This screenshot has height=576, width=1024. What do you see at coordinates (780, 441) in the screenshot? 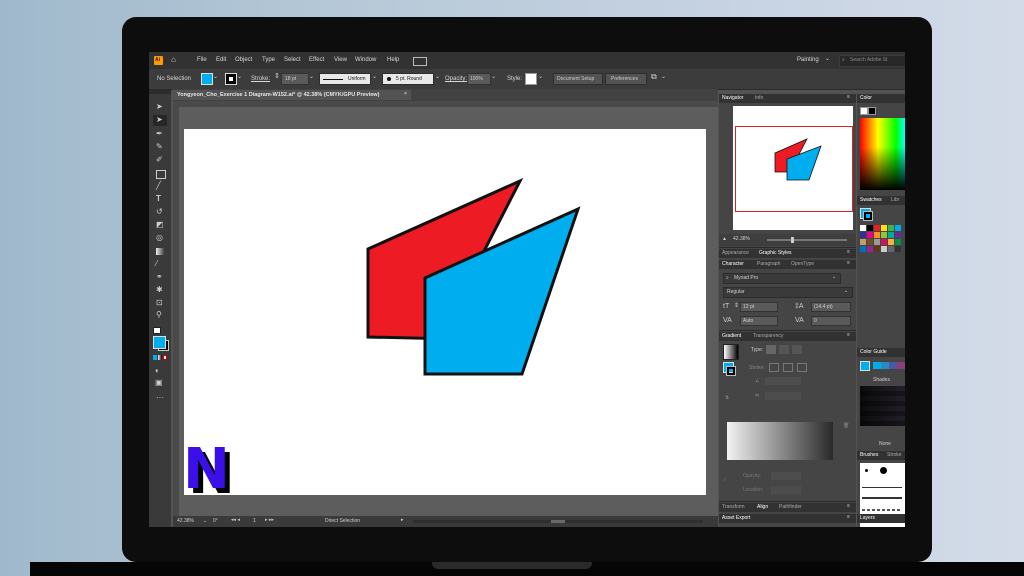
I see `gradient-slider` at bounding box center [780, 441].